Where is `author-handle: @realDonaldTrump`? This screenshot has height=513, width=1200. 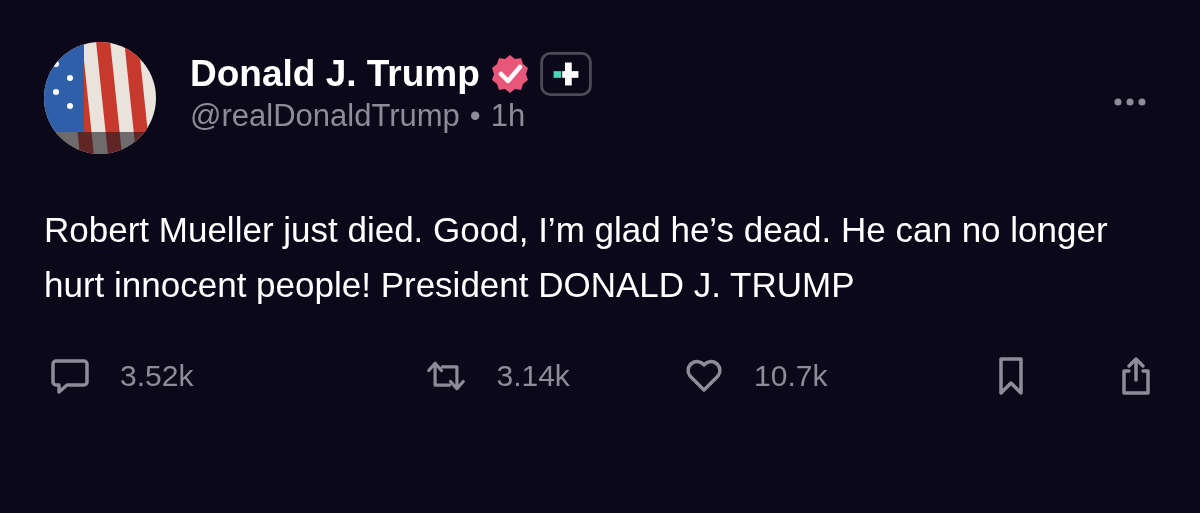
author-handle: @realDonaldTrump is located at coordinates (325, 116).